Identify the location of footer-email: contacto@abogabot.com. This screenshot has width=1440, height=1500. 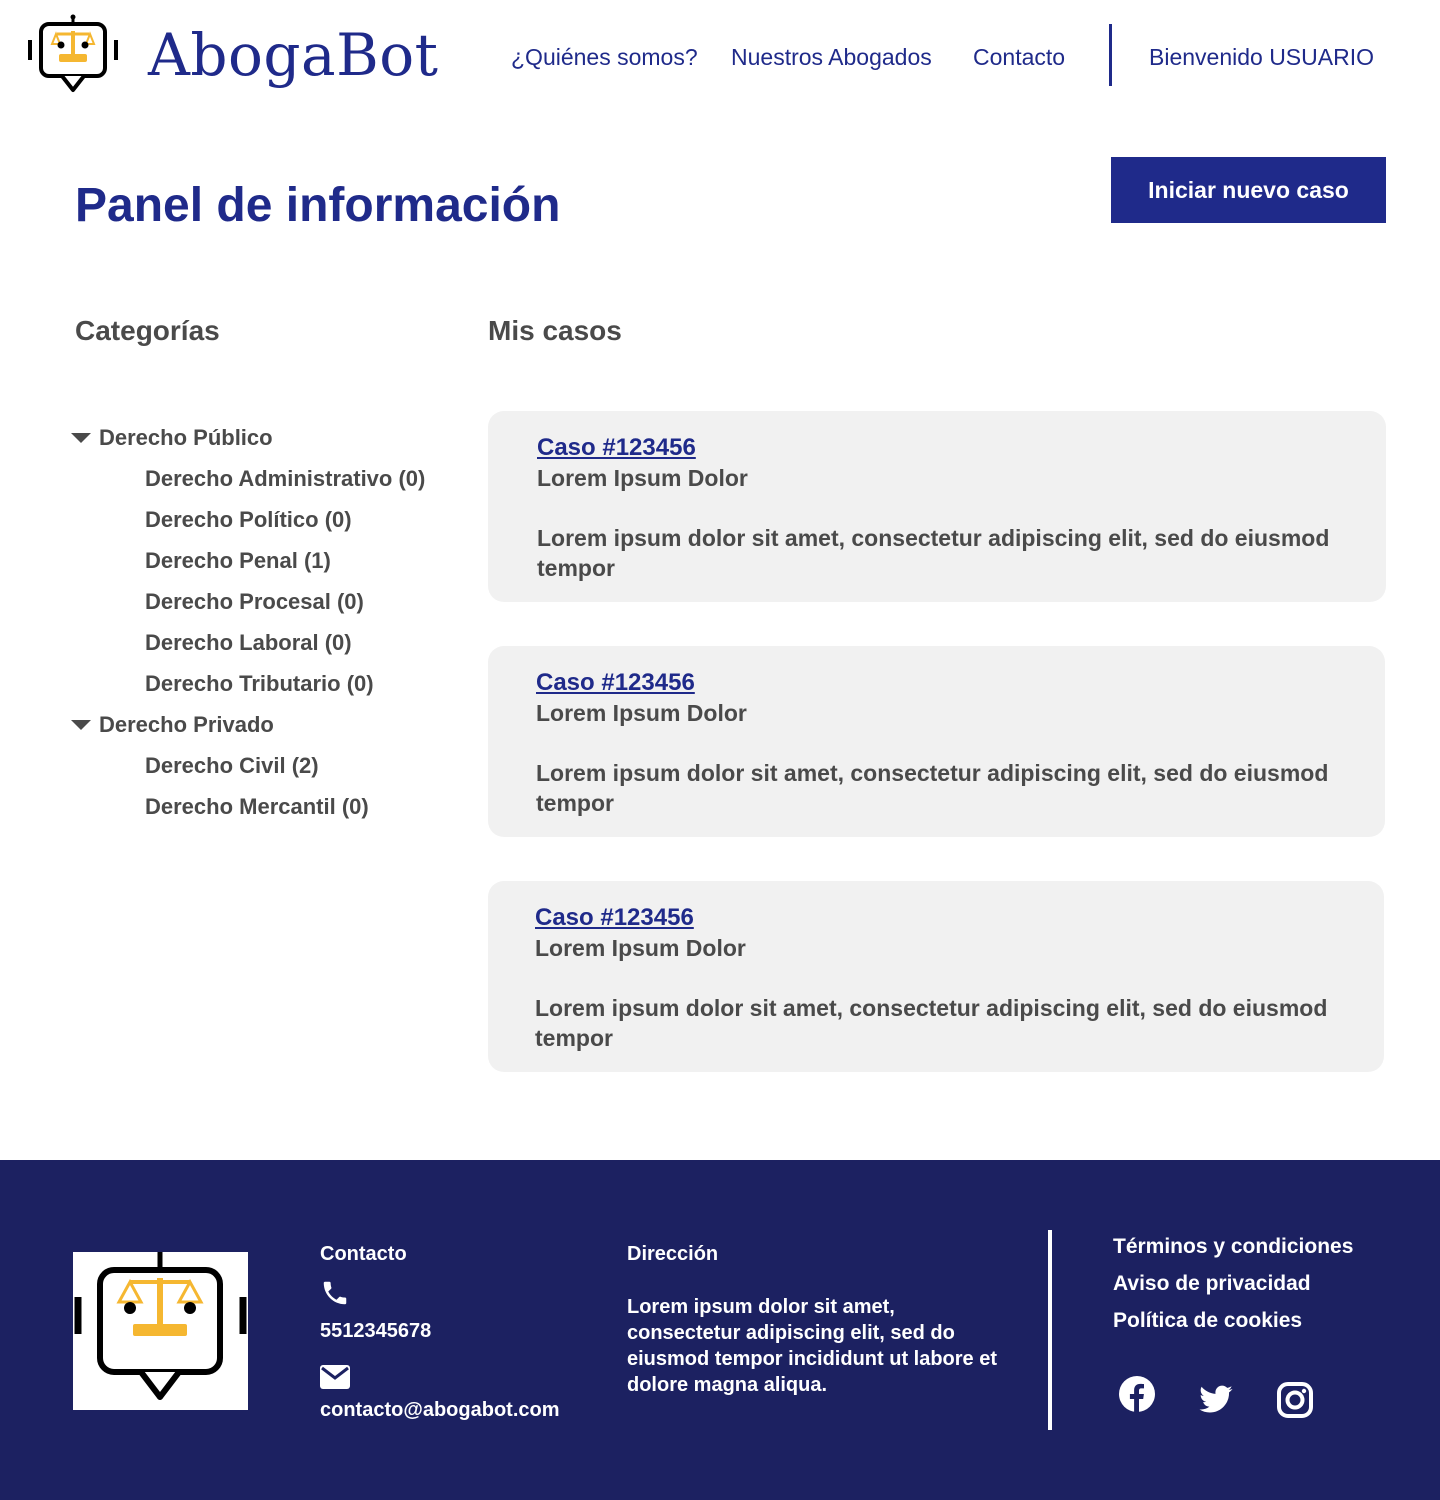
(440, 1410).